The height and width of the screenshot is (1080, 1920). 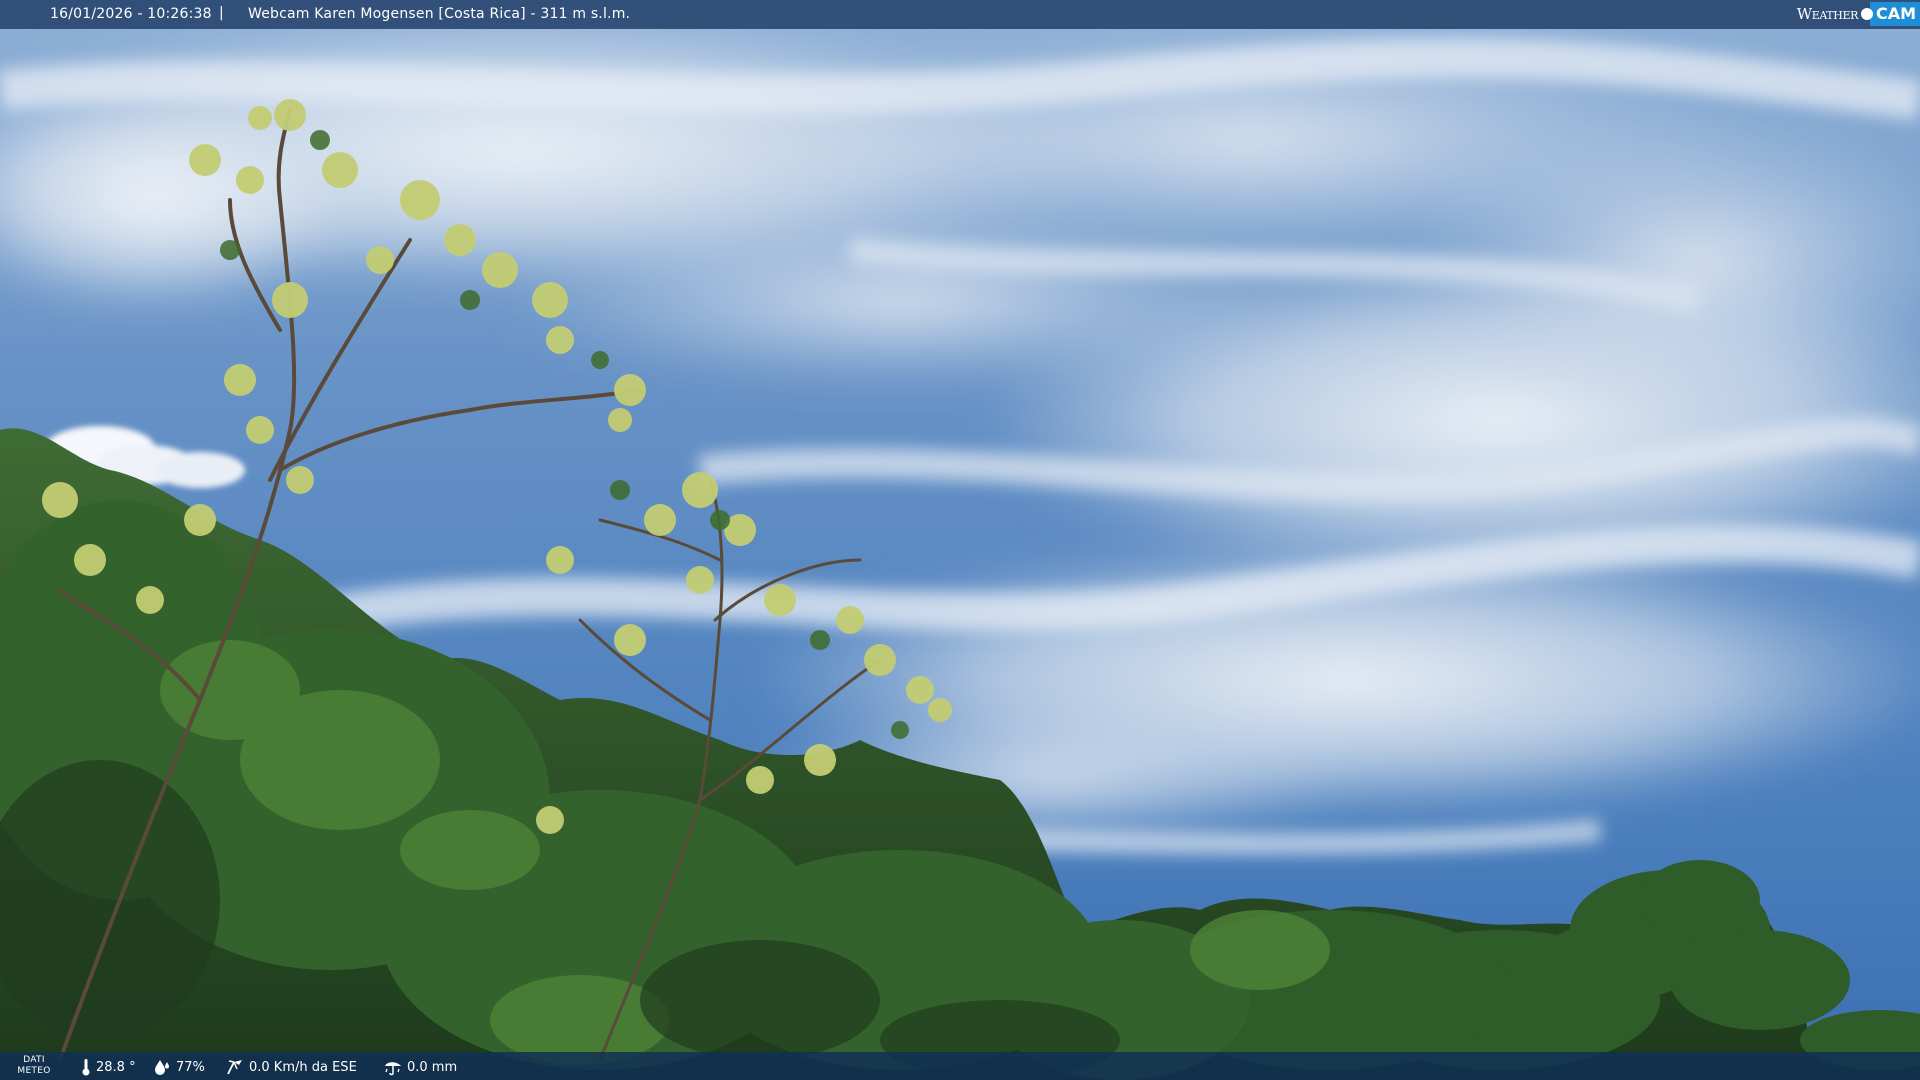 I want to click on humidity-reading: 77%, so click(x=178, y=1067).